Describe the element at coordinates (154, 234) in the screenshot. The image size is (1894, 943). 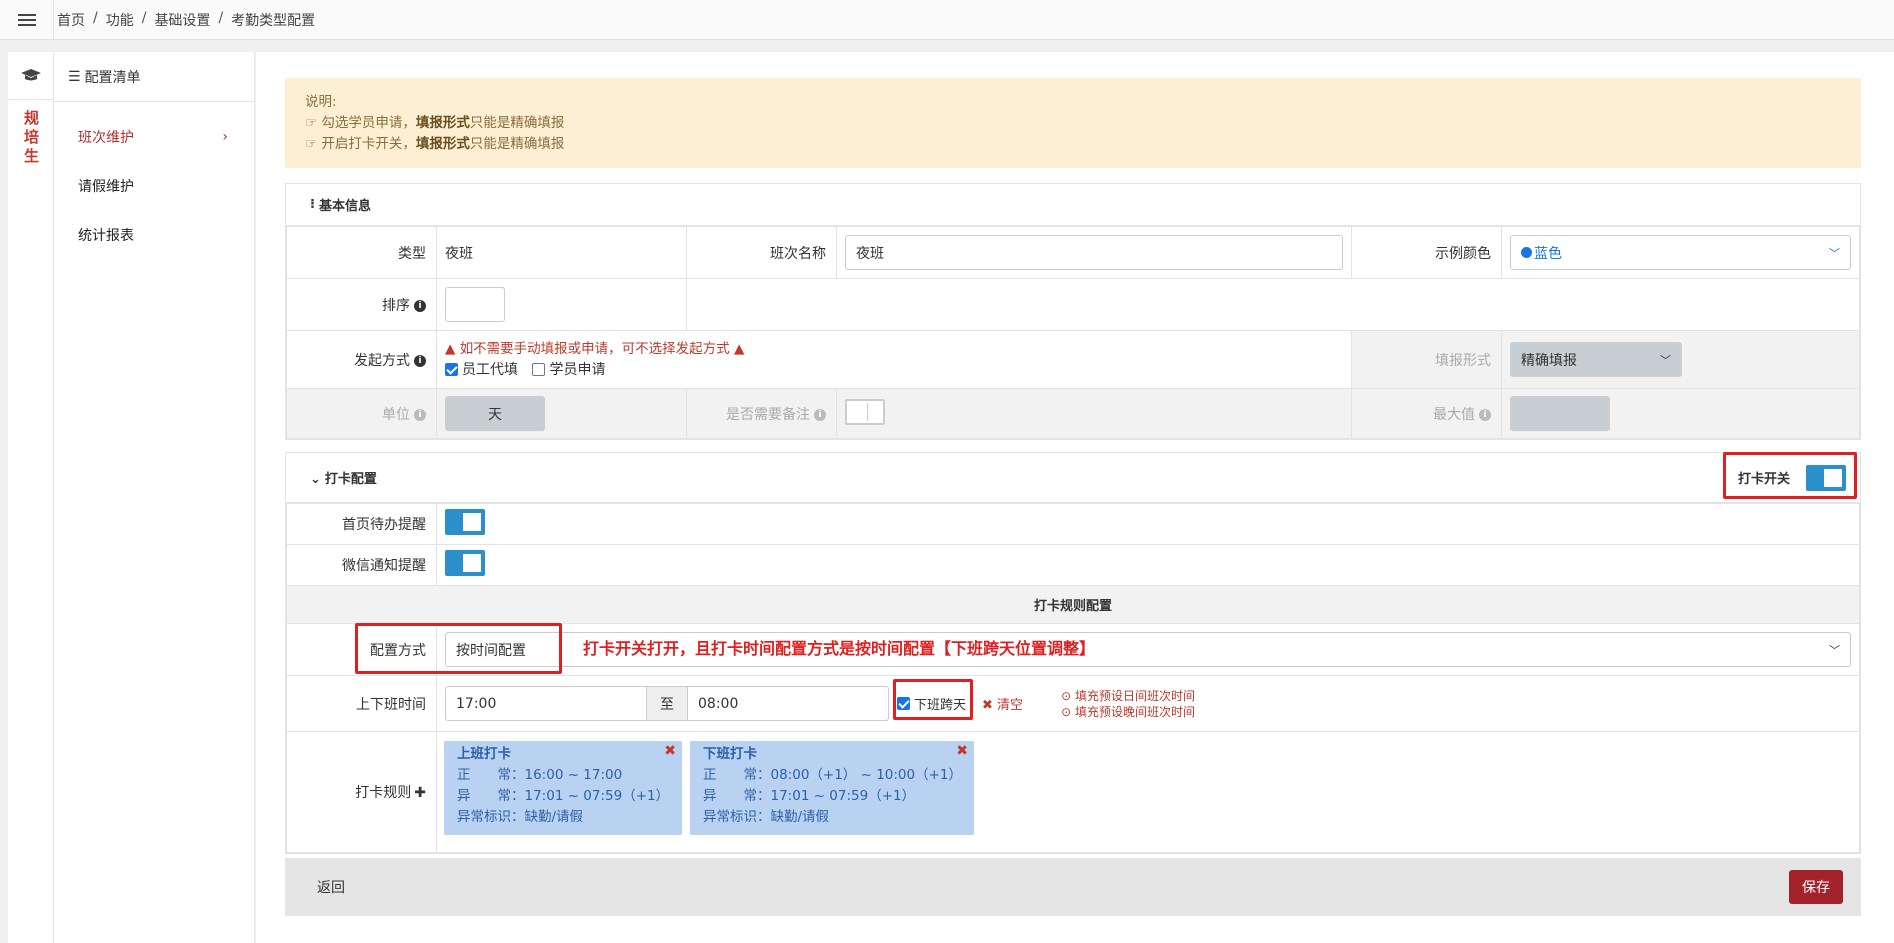
I see `sidebar-item-report: 统计报表` at that location.